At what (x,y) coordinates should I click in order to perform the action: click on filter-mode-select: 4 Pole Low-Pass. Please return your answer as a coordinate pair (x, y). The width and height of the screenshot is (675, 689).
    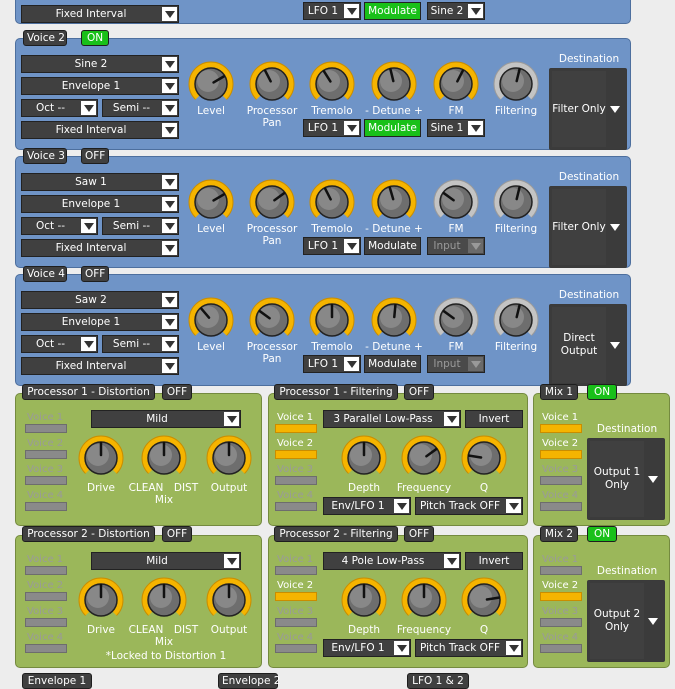
    Looking at the image, I should click on (392, 561).